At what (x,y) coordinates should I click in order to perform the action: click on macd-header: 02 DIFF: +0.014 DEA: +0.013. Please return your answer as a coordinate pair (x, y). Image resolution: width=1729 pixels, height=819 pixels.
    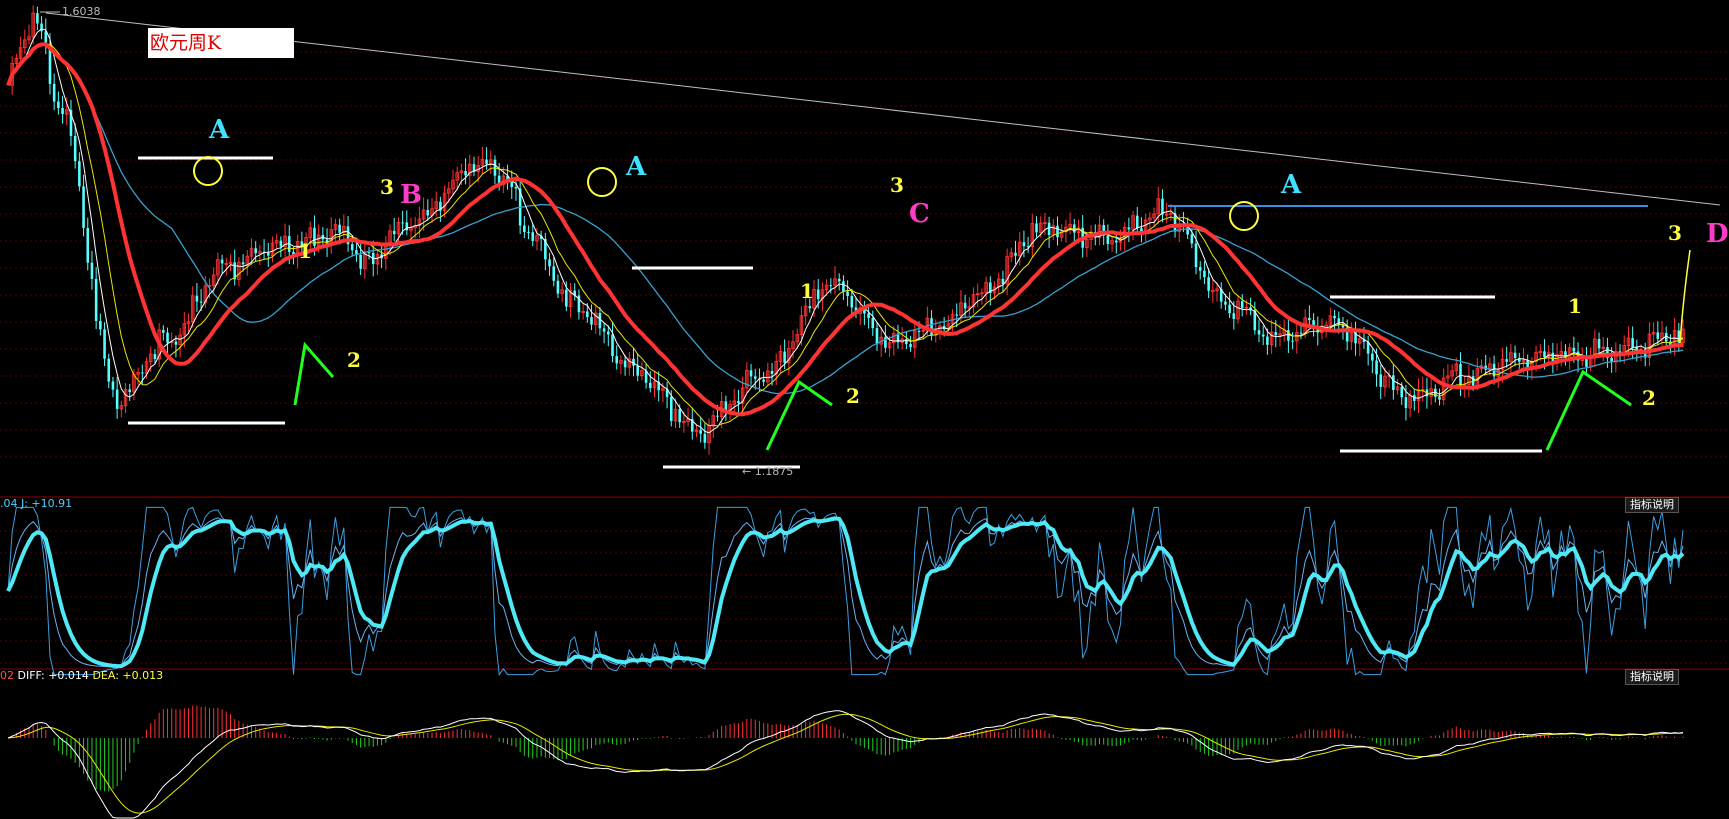
    Looking at the image, I should click on (81, 676).